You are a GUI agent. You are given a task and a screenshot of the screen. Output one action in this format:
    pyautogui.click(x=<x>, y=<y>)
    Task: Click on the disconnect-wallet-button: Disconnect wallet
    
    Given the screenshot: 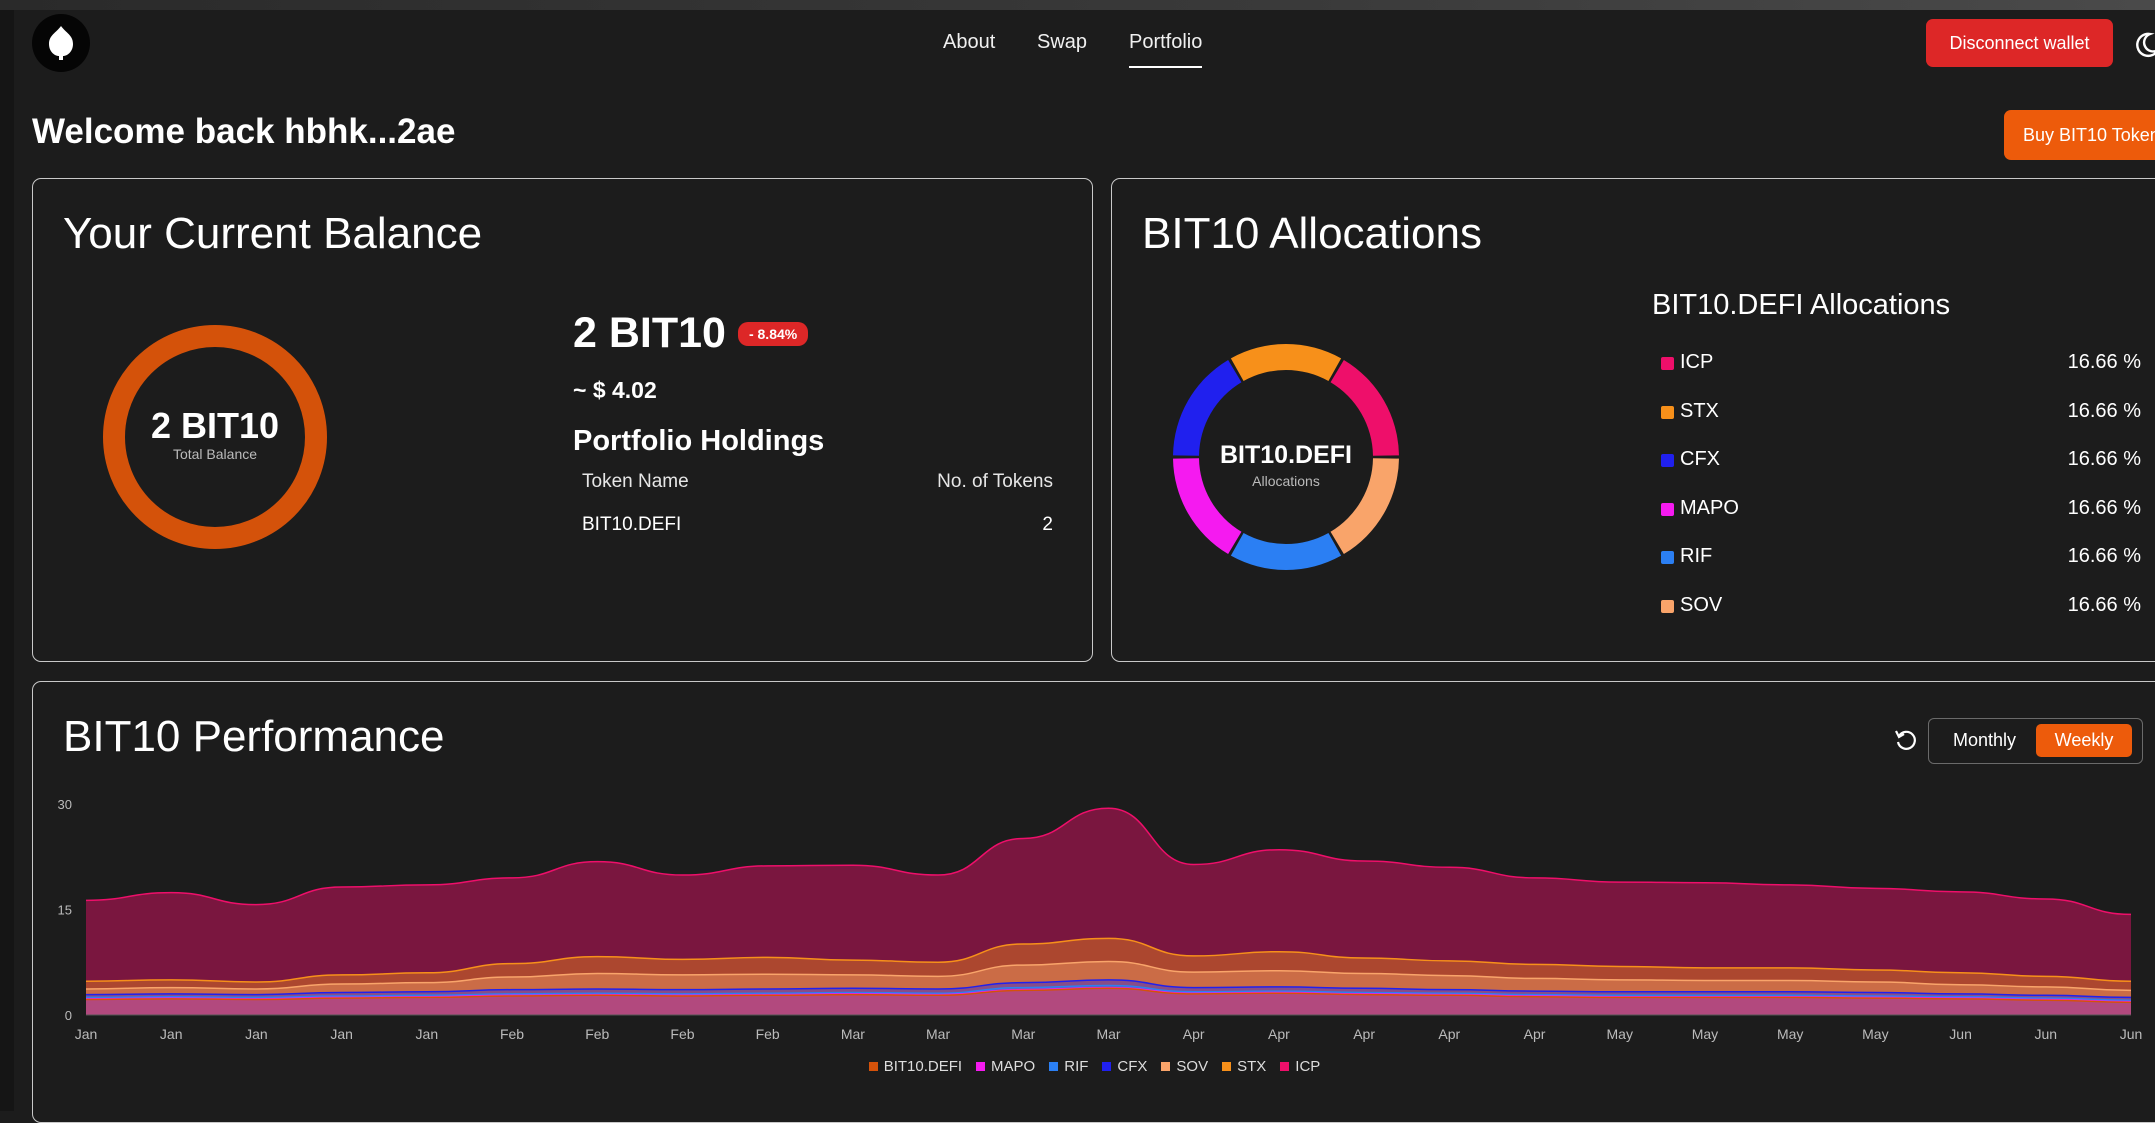 What is the action you would take?
    pyautogui.click(x=2019, y=43)
    